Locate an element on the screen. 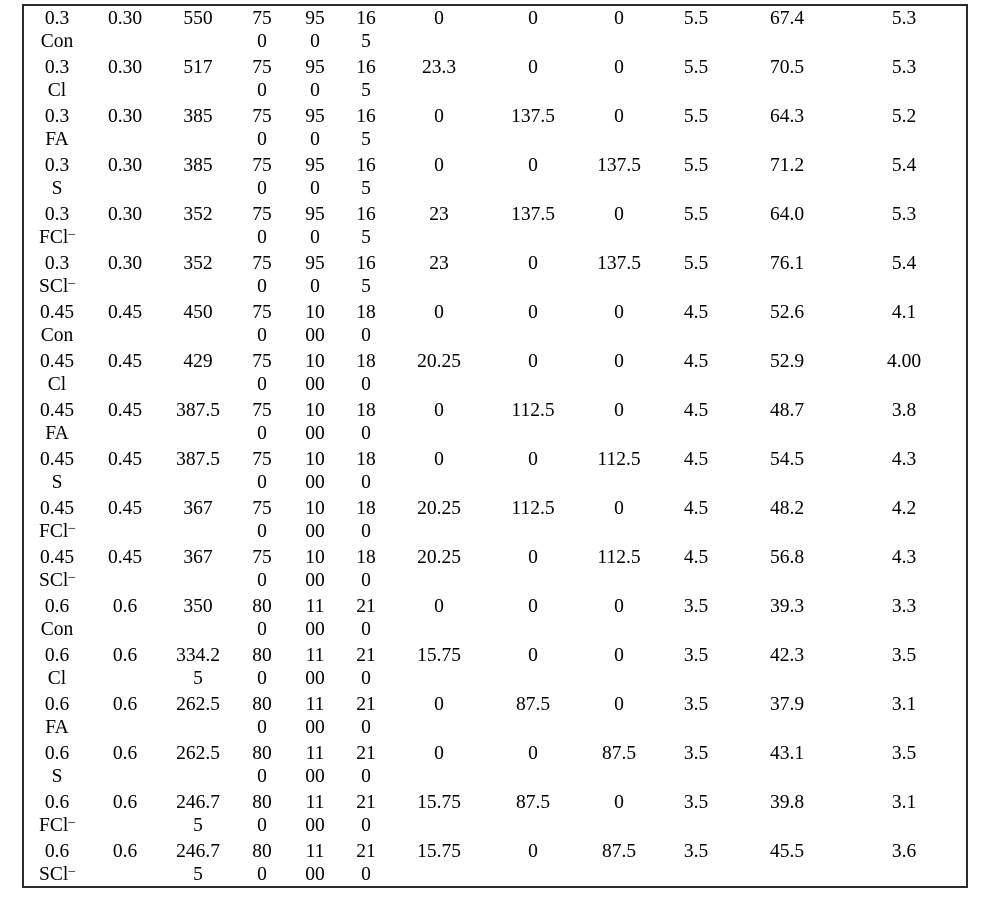 The image size is (1000, 906). table-cell: 246.7 5 is located at coordinates (198, 863).